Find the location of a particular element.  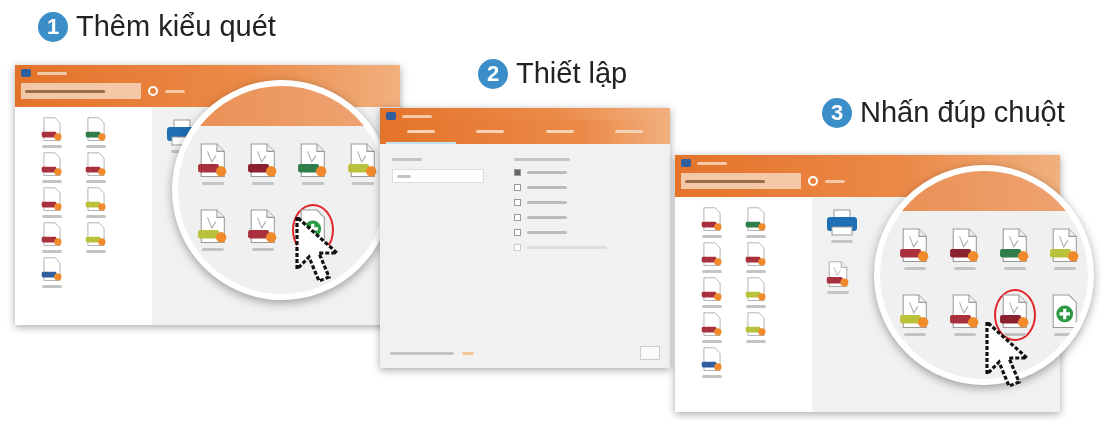

printer-icon is located at coordinates (842, 223).